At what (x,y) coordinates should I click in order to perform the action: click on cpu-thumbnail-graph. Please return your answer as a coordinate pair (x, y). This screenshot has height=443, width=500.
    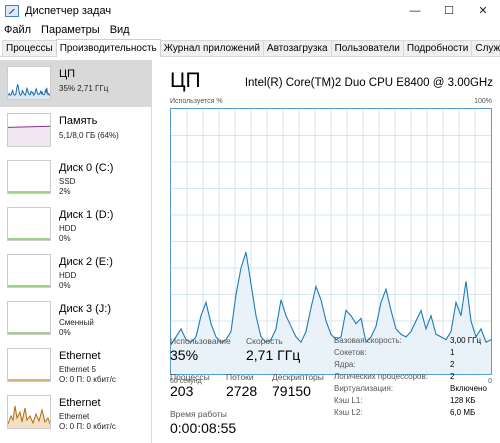
    Looking at the image, I should click on (29, 83).